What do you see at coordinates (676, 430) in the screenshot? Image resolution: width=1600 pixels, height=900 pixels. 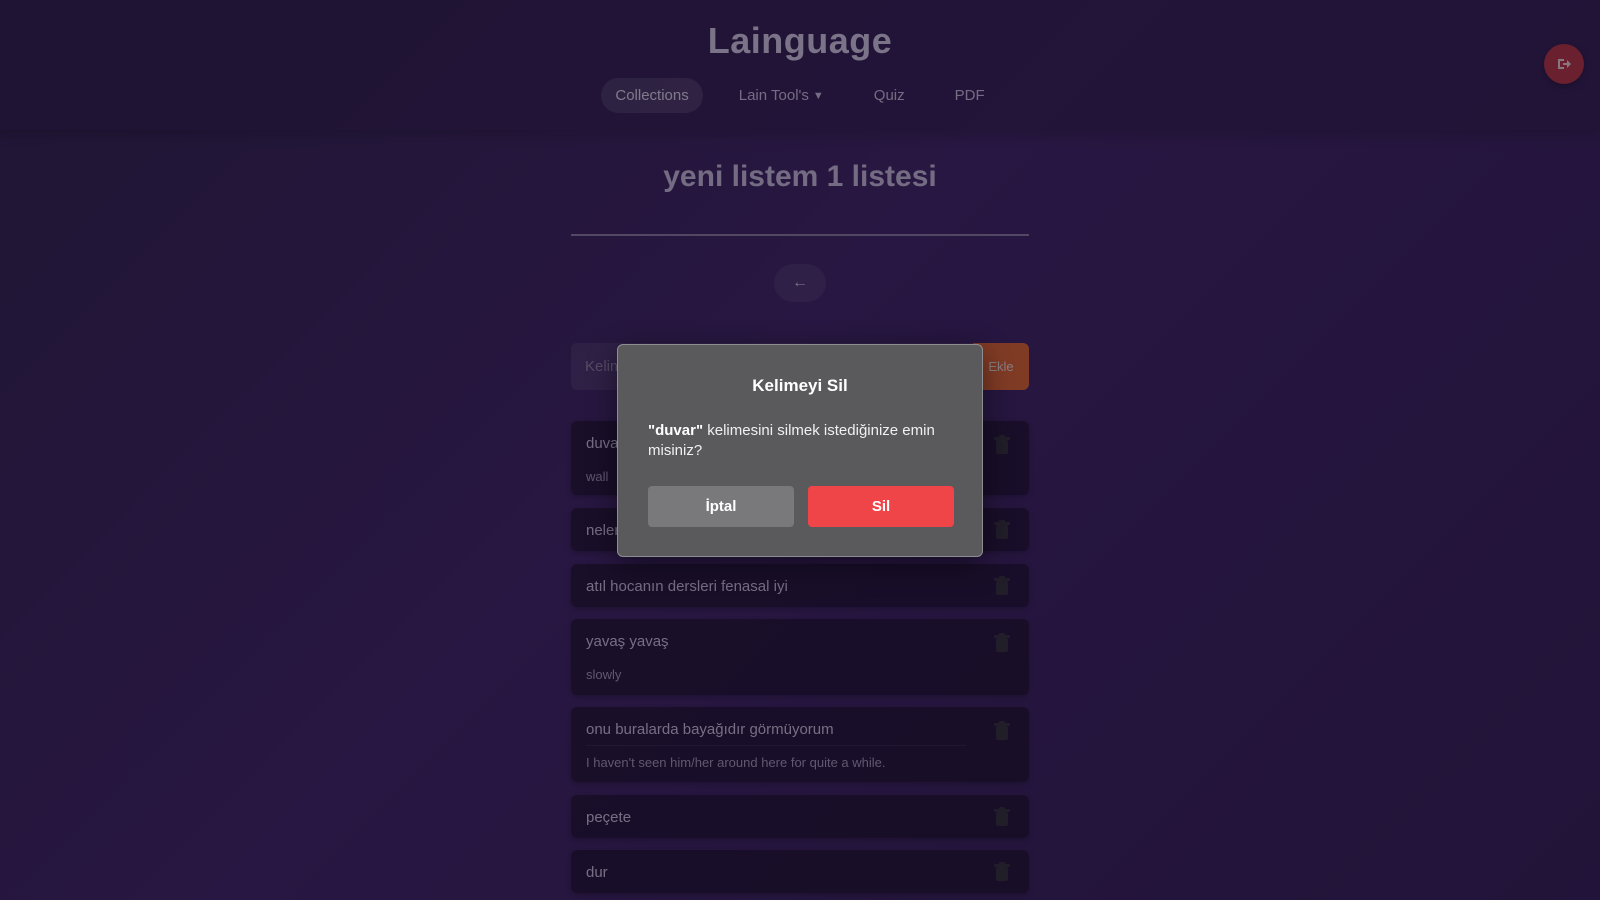 I see `dialog-word: "duvar"` at bounding box center [676, 430].